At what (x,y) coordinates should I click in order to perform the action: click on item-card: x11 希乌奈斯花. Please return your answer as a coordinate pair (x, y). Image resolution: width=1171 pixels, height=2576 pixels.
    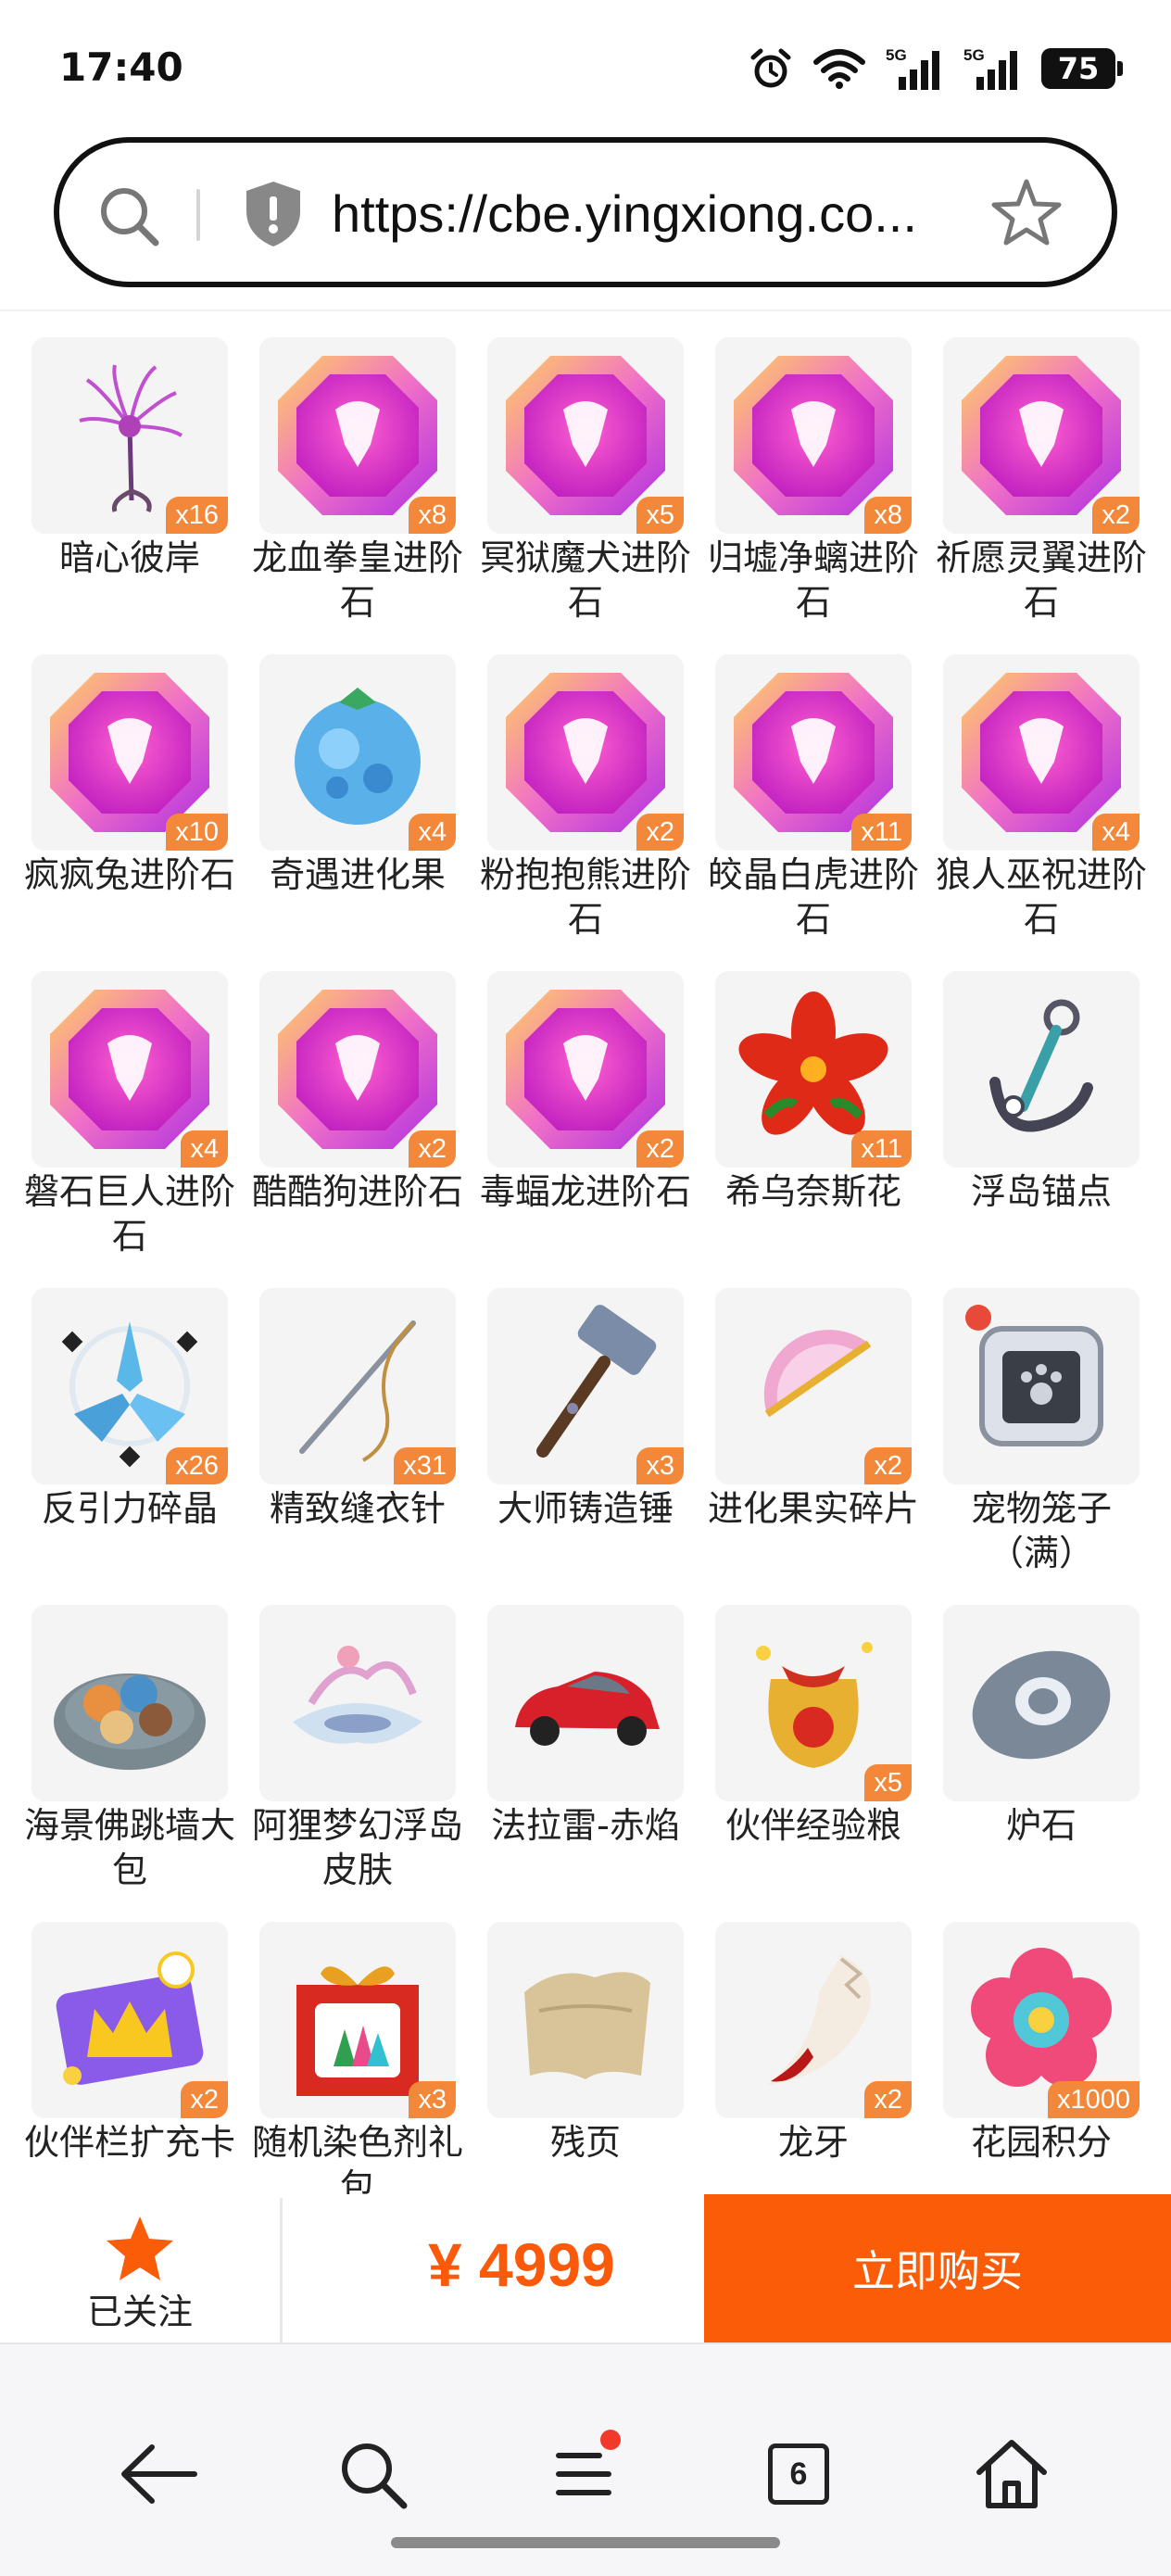
    Looking at the image, I should click on (829, 1130).